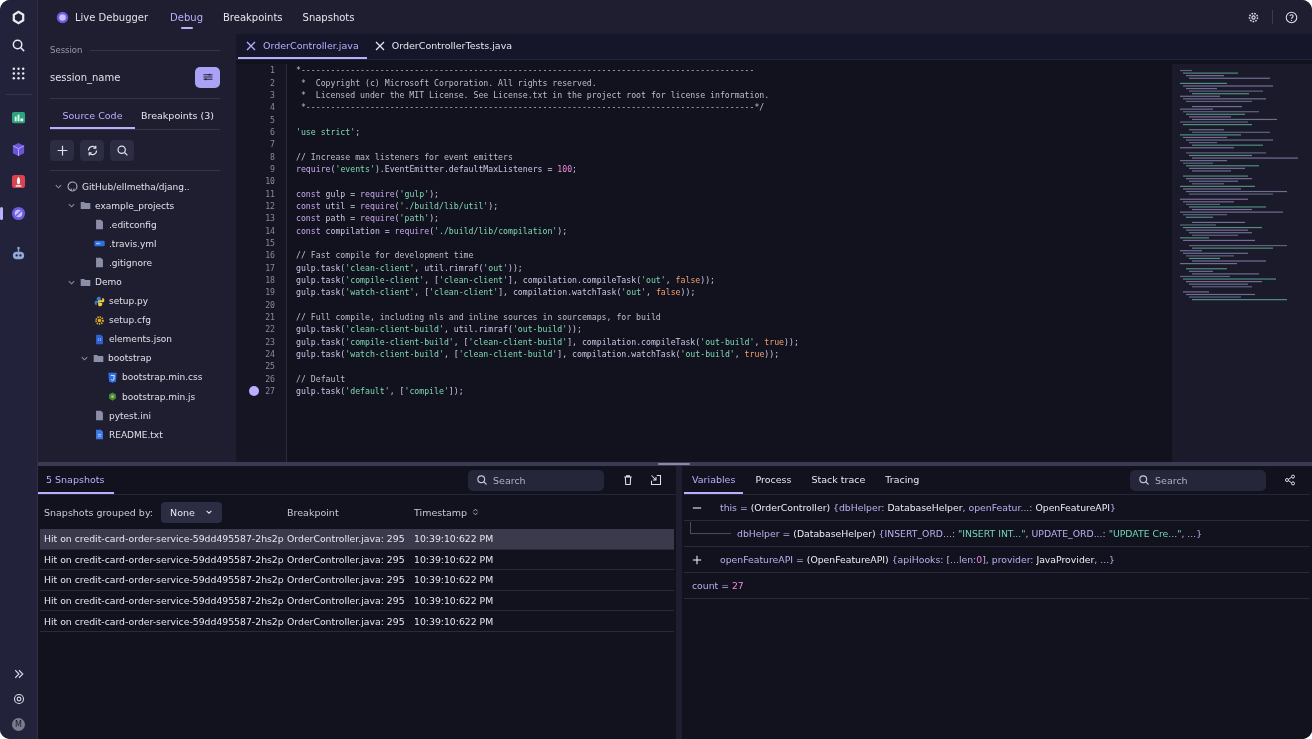 The image size is (1312, 739). What do you see at coordinates (76, 480) in the screenshot?
I see `panel-tab: 5 Snapshots` at bounding box center [76, 480].